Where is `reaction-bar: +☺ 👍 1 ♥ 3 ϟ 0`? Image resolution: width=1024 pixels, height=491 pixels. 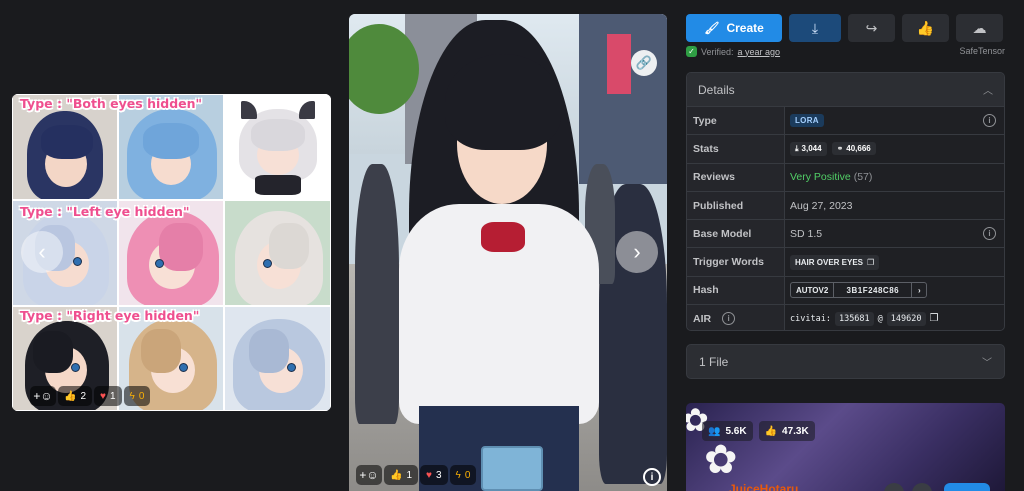
reaction-bar: +☺ 👍 1 ♥ 3 ϟ 0 is located at coordinates (416, 475).